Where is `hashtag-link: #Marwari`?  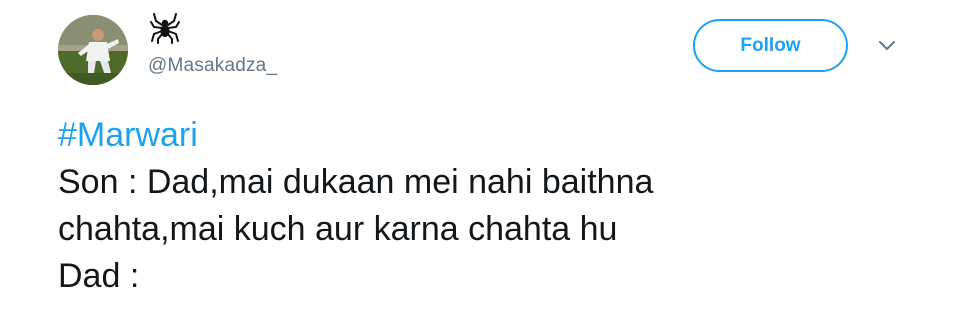 hashtag-link: #Marwari is located at coordinates (128, 135).